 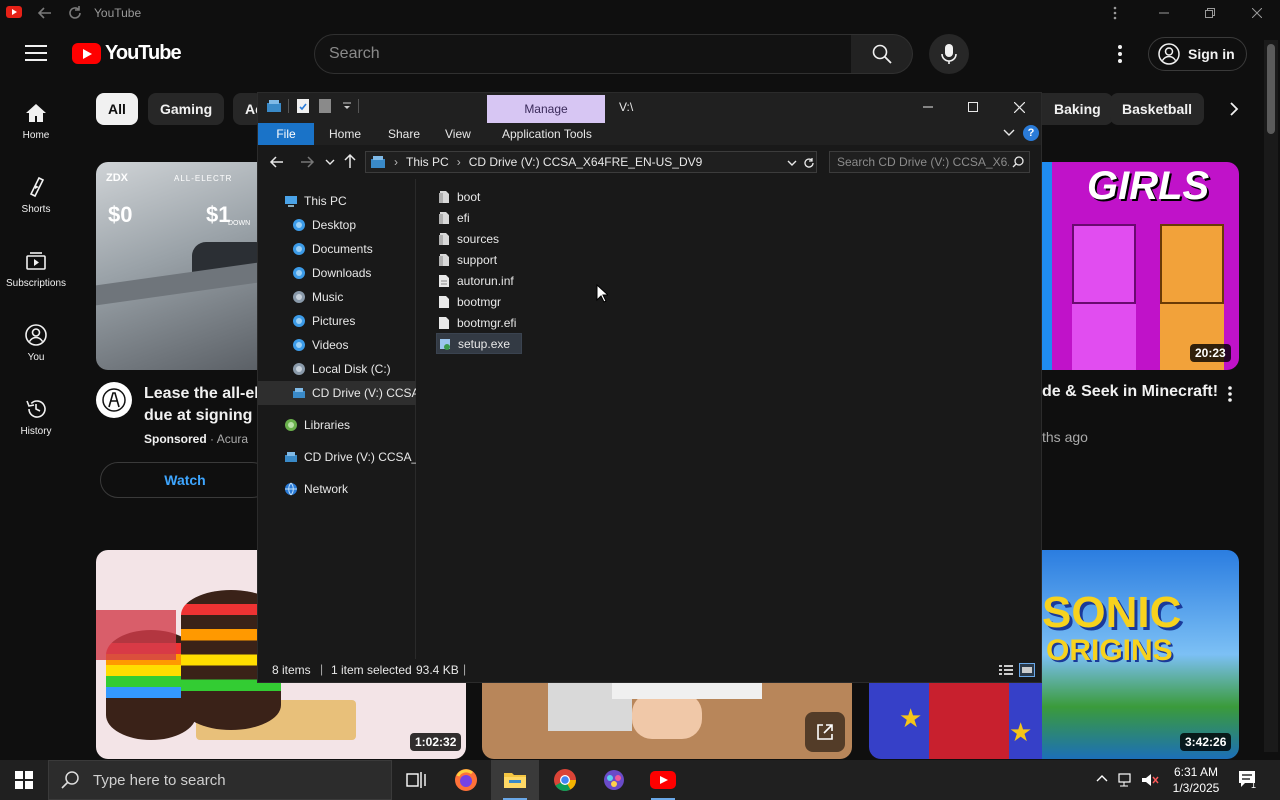 What do you see at coordinates (36, 277) in the screenshot?
I see `sidebar-item-subscriptions: Subscriptions` at bounding box center [36, 277].